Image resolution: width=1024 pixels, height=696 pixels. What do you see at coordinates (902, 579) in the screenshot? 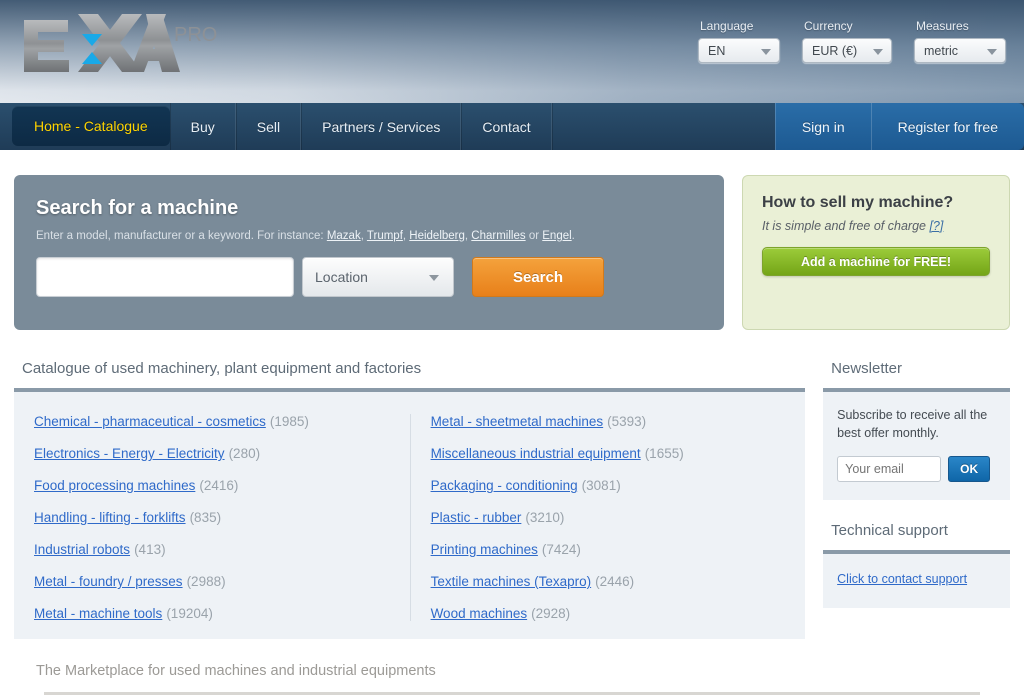
I see `contact-support-link: Click to contact support` at bounding box center [902, 579].